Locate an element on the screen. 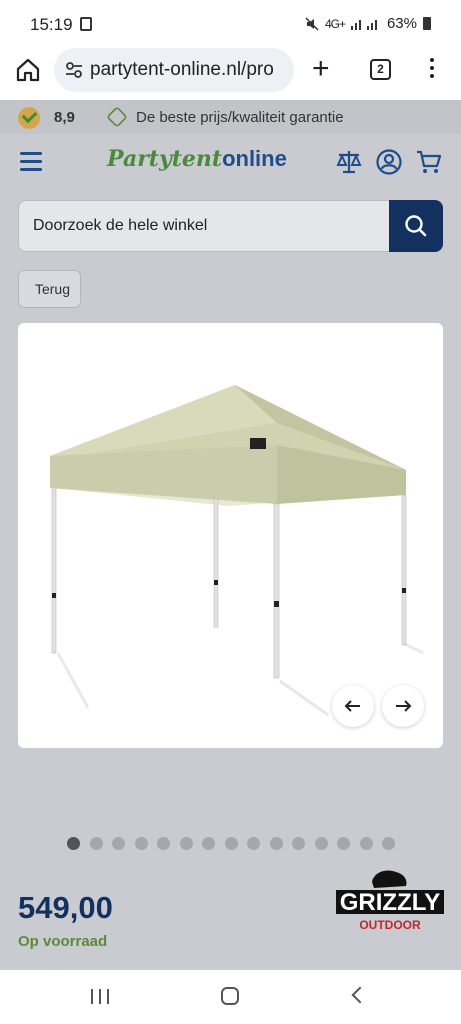  search-icon is located at coordinates (416, 226).